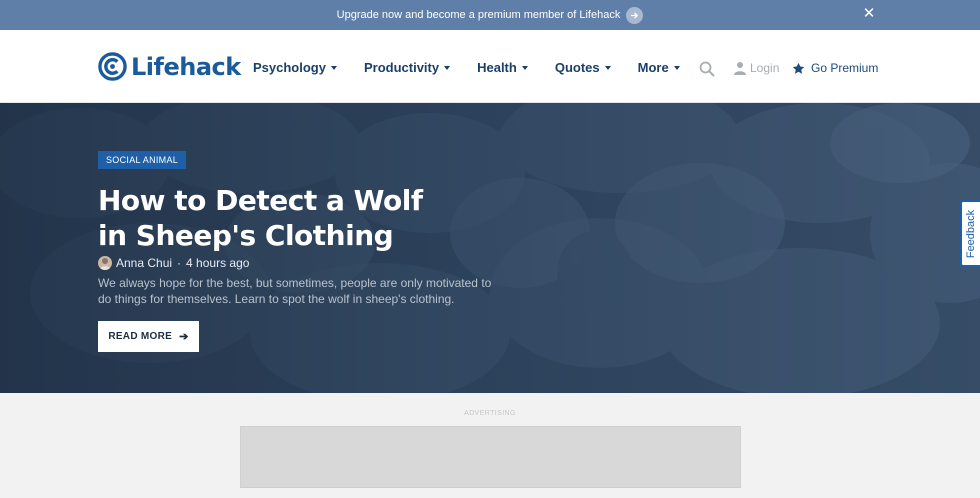 Image resolution: width=980 pixels, height=498 pixels. I want to click on feedback-label: Feedback, so click(971, 233).